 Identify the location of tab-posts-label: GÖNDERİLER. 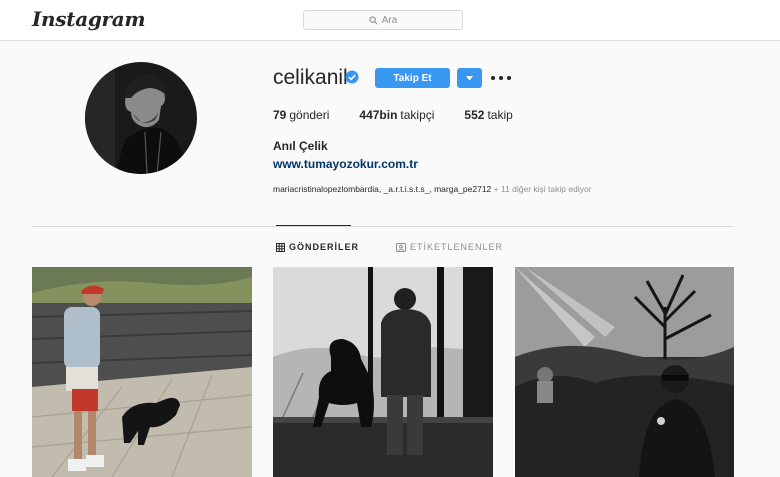
(324, 247).